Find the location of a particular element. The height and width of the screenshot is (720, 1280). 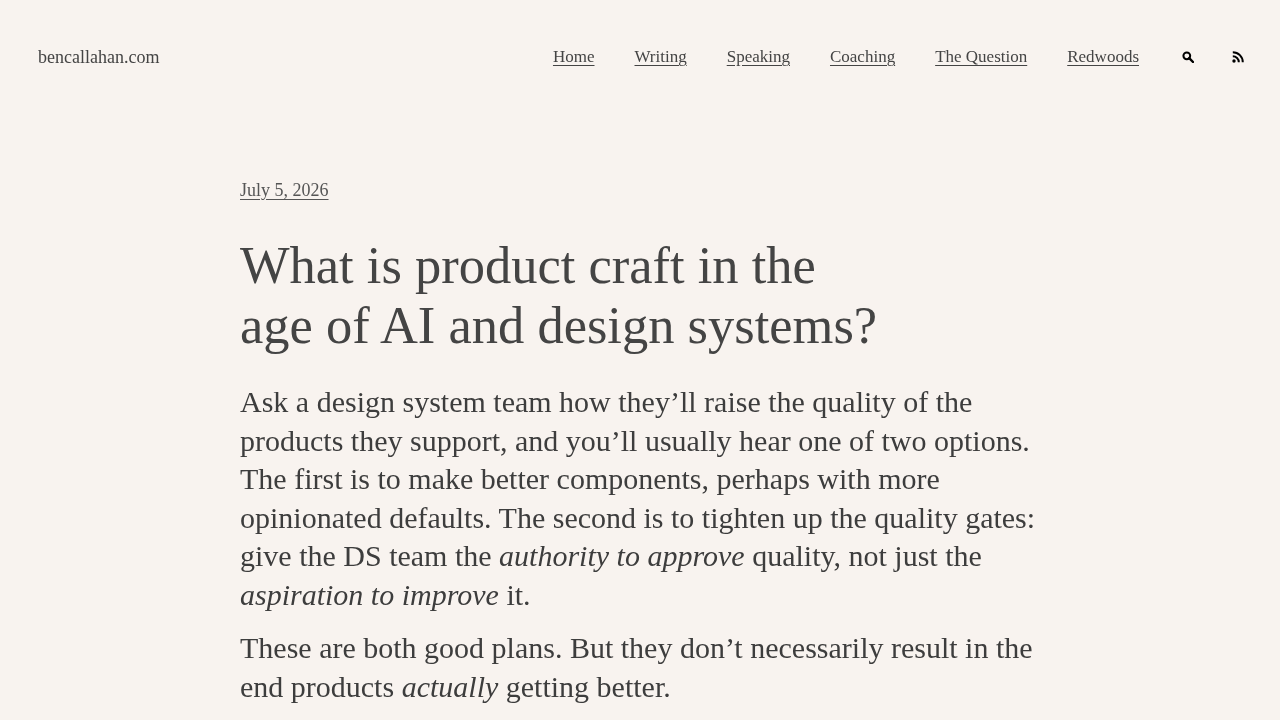

nav-link: The Question is located at coordinates (981, 57).